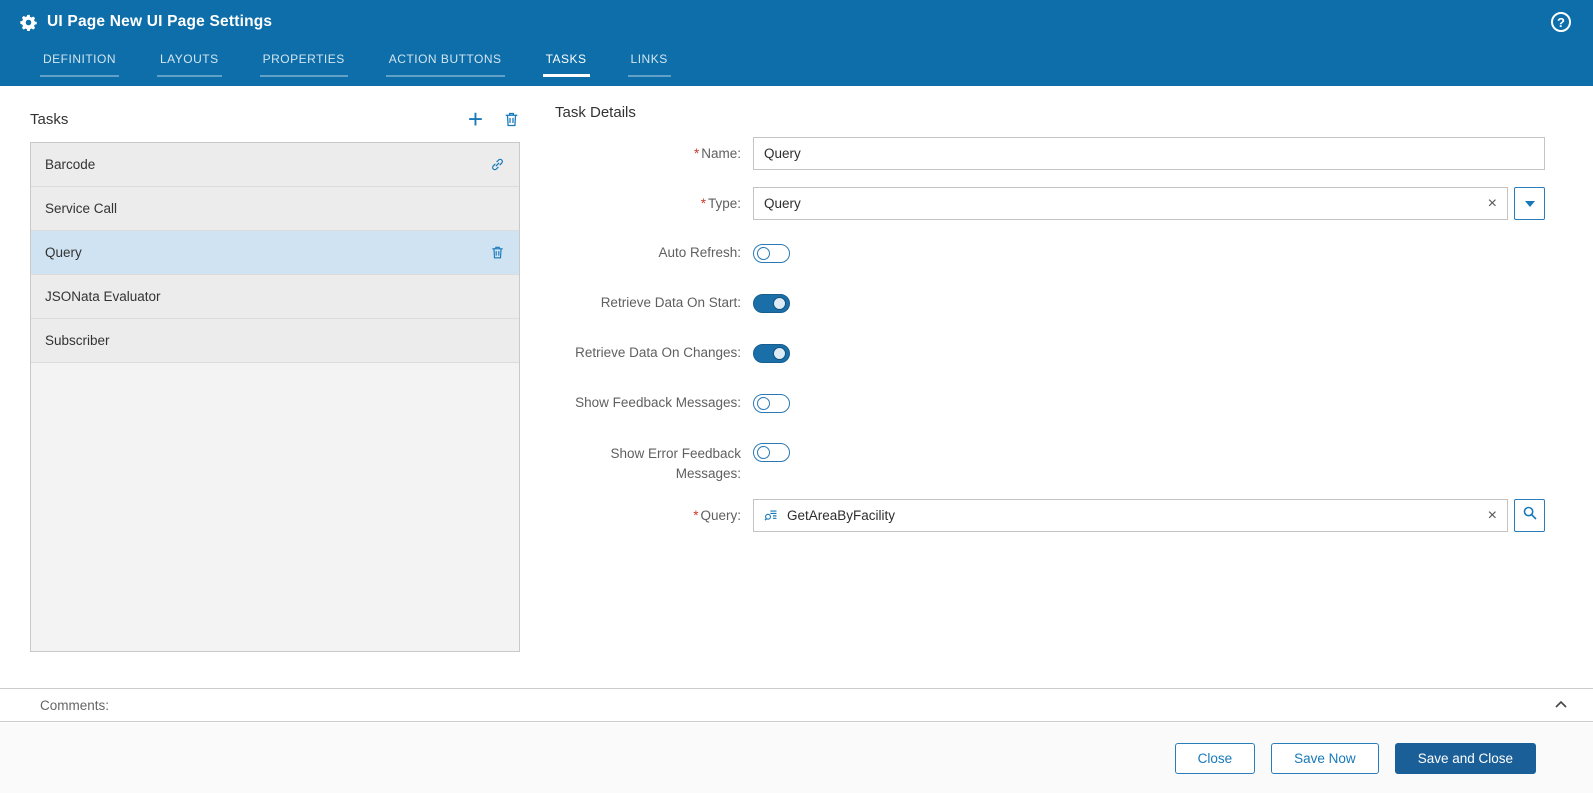 Image resolution: width=1593 pixels, height=793 pixels. What do you see at coordinates (658, 353) in the screenshot?
I see `retrieve-on-changes-label: Retrieve Data On Changes:` at bounding box center [658, 353].